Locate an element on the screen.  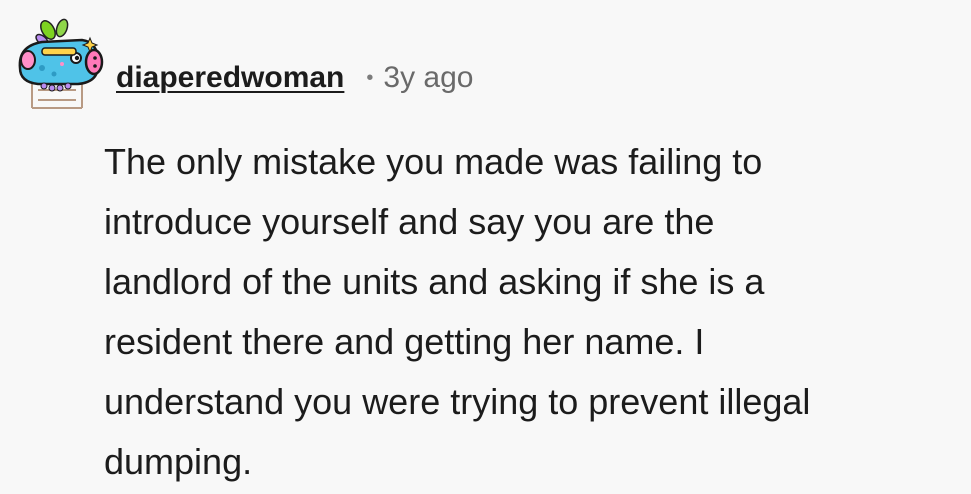
comment-body-line: introduce yourself and say you are the is located at coordinates (409, 221).